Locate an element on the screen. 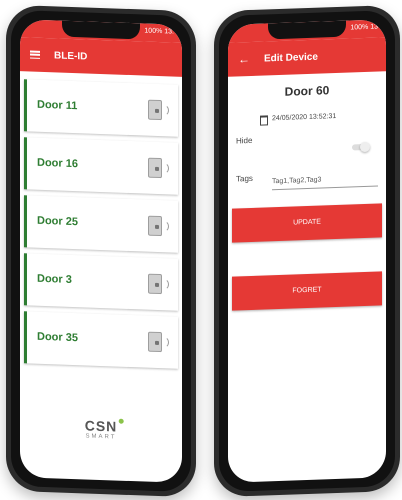 The height and width of the screenshot is (500, 402). door-card: Door 16 is located at coordinates (101, 166).